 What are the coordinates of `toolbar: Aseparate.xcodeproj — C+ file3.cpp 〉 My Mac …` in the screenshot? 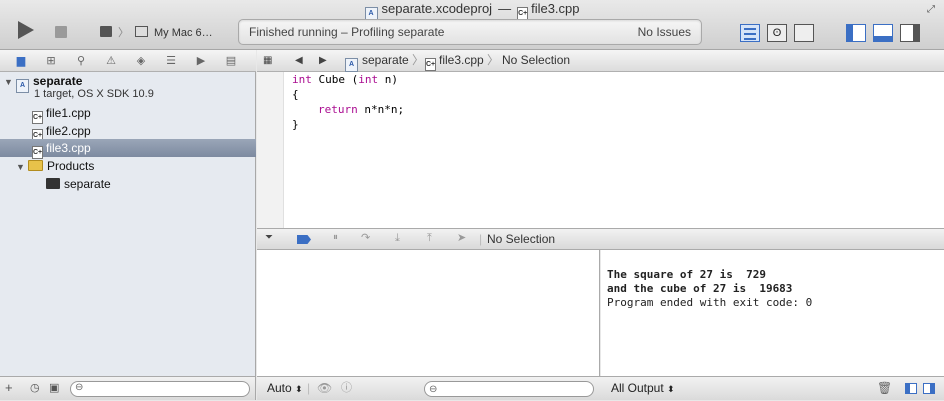 It's located at (472, 25).